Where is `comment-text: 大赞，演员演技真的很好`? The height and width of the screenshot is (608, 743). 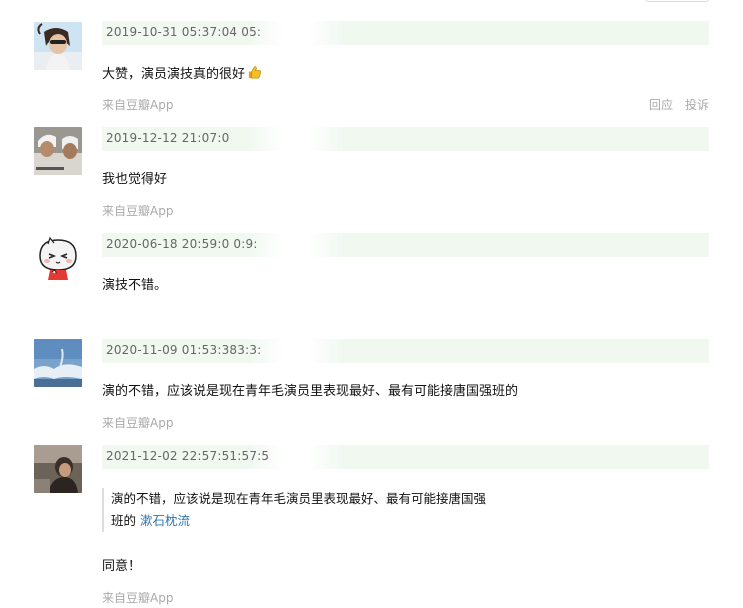 comment-text: 大赞，演员演技真的很好 is located at coordinates (182, 73).